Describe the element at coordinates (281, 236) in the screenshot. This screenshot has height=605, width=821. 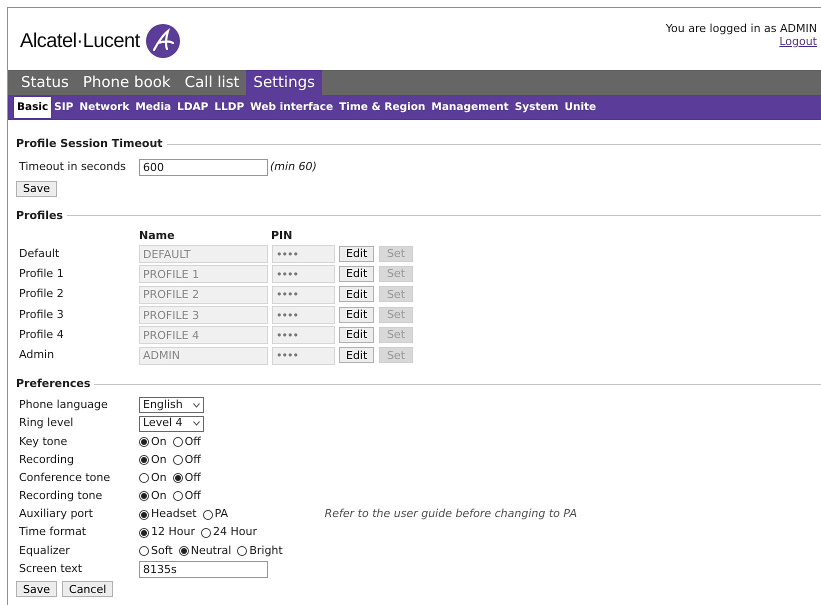
I see `column-header: PIN` at that location.